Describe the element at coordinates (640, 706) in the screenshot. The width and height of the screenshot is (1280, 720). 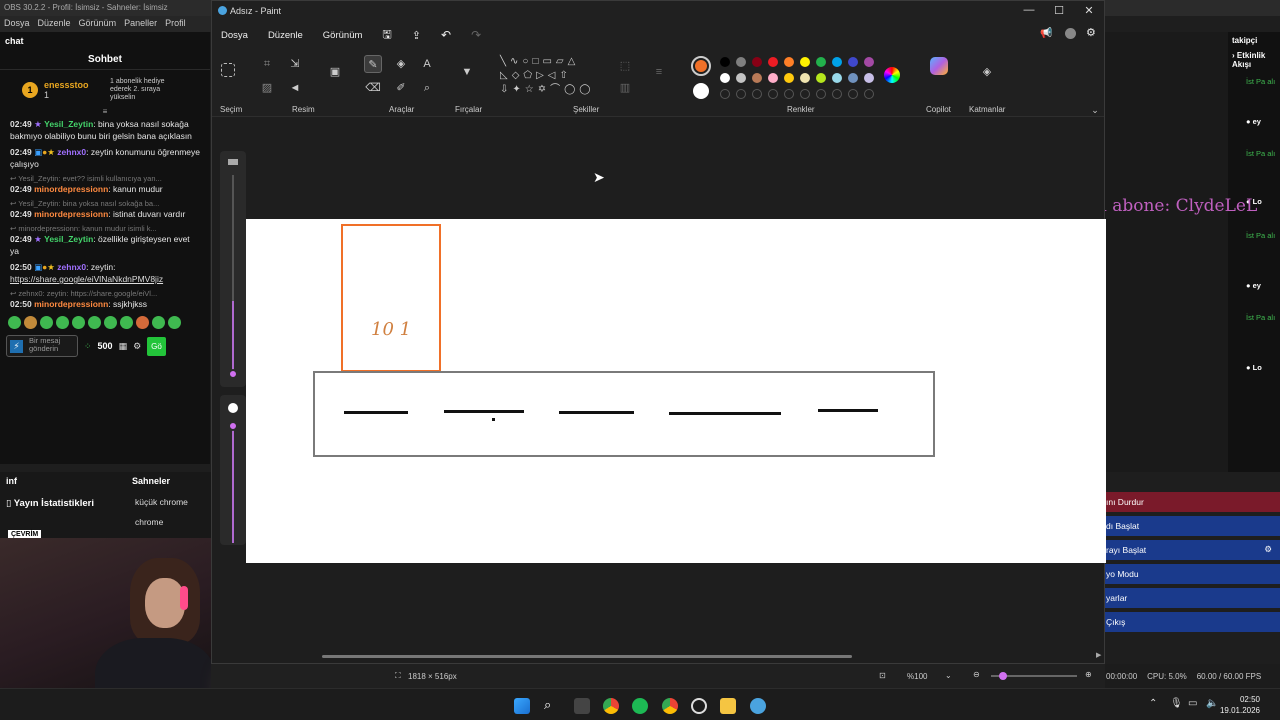
I see `spotify-icon` at that location.